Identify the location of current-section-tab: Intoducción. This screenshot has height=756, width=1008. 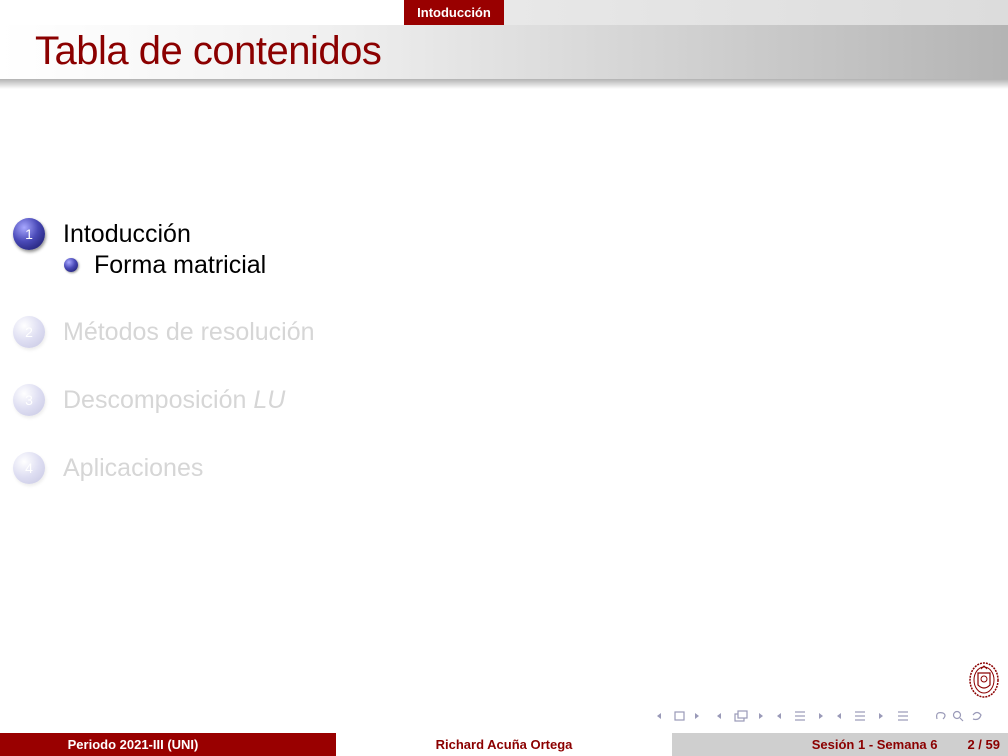
(454, 12).